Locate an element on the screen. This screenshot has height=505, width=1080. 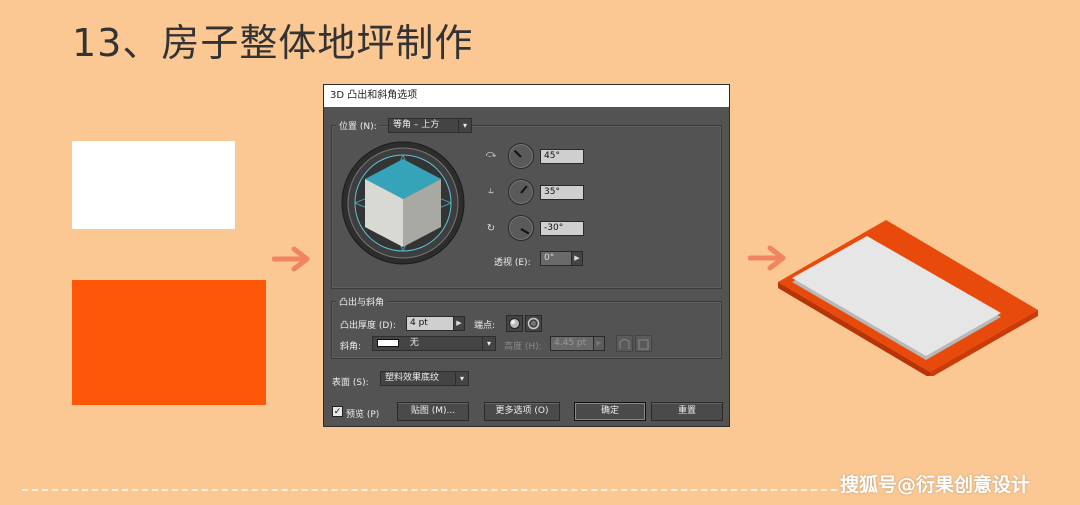
cap-on-icon is located at coordinates (514, 323).